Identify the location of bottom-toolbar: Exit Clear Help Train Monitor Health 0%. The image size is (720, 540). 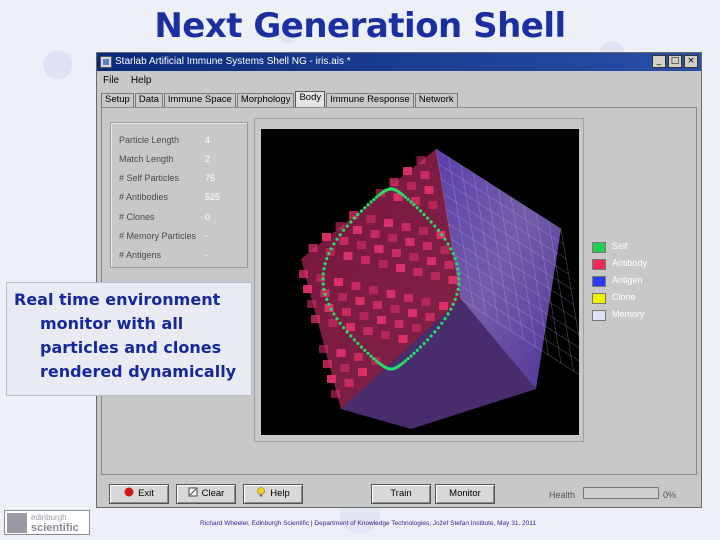
(399, 493).